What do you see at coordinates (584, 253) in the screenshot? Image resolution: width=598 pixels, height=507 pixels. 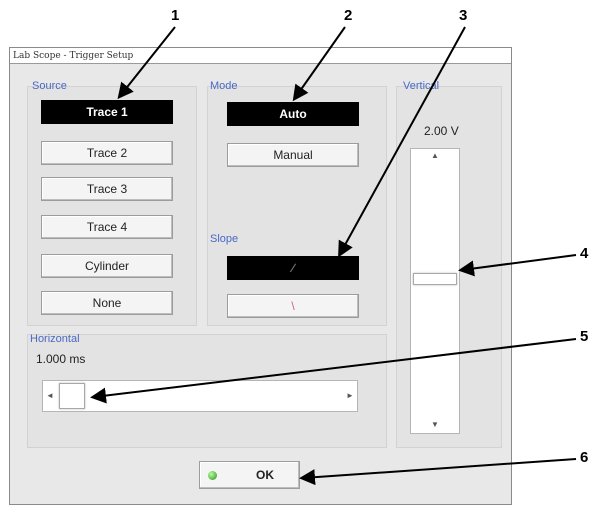 I see `callout-4: 4` at bounding box center [584, 253].